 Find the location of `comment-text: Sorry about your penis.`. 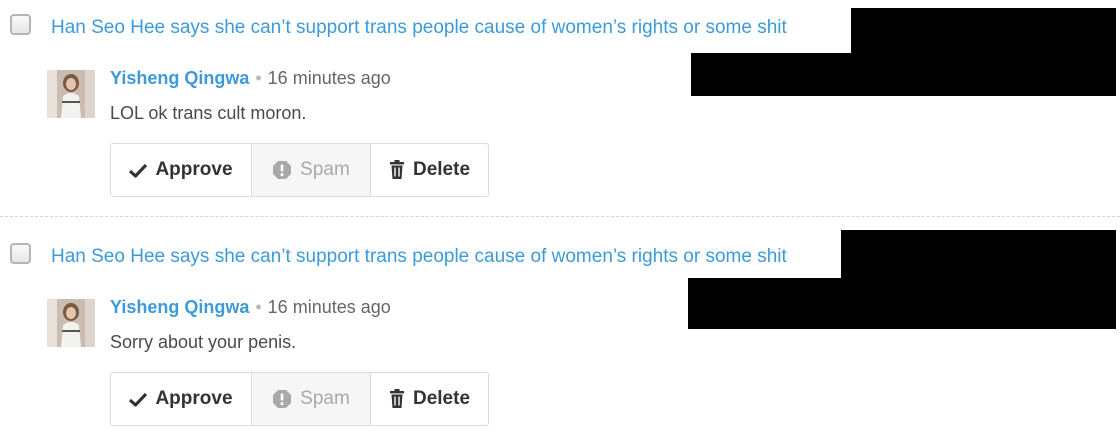

comment-text: Sorry about your penis. is located at coordinates (203, 342).